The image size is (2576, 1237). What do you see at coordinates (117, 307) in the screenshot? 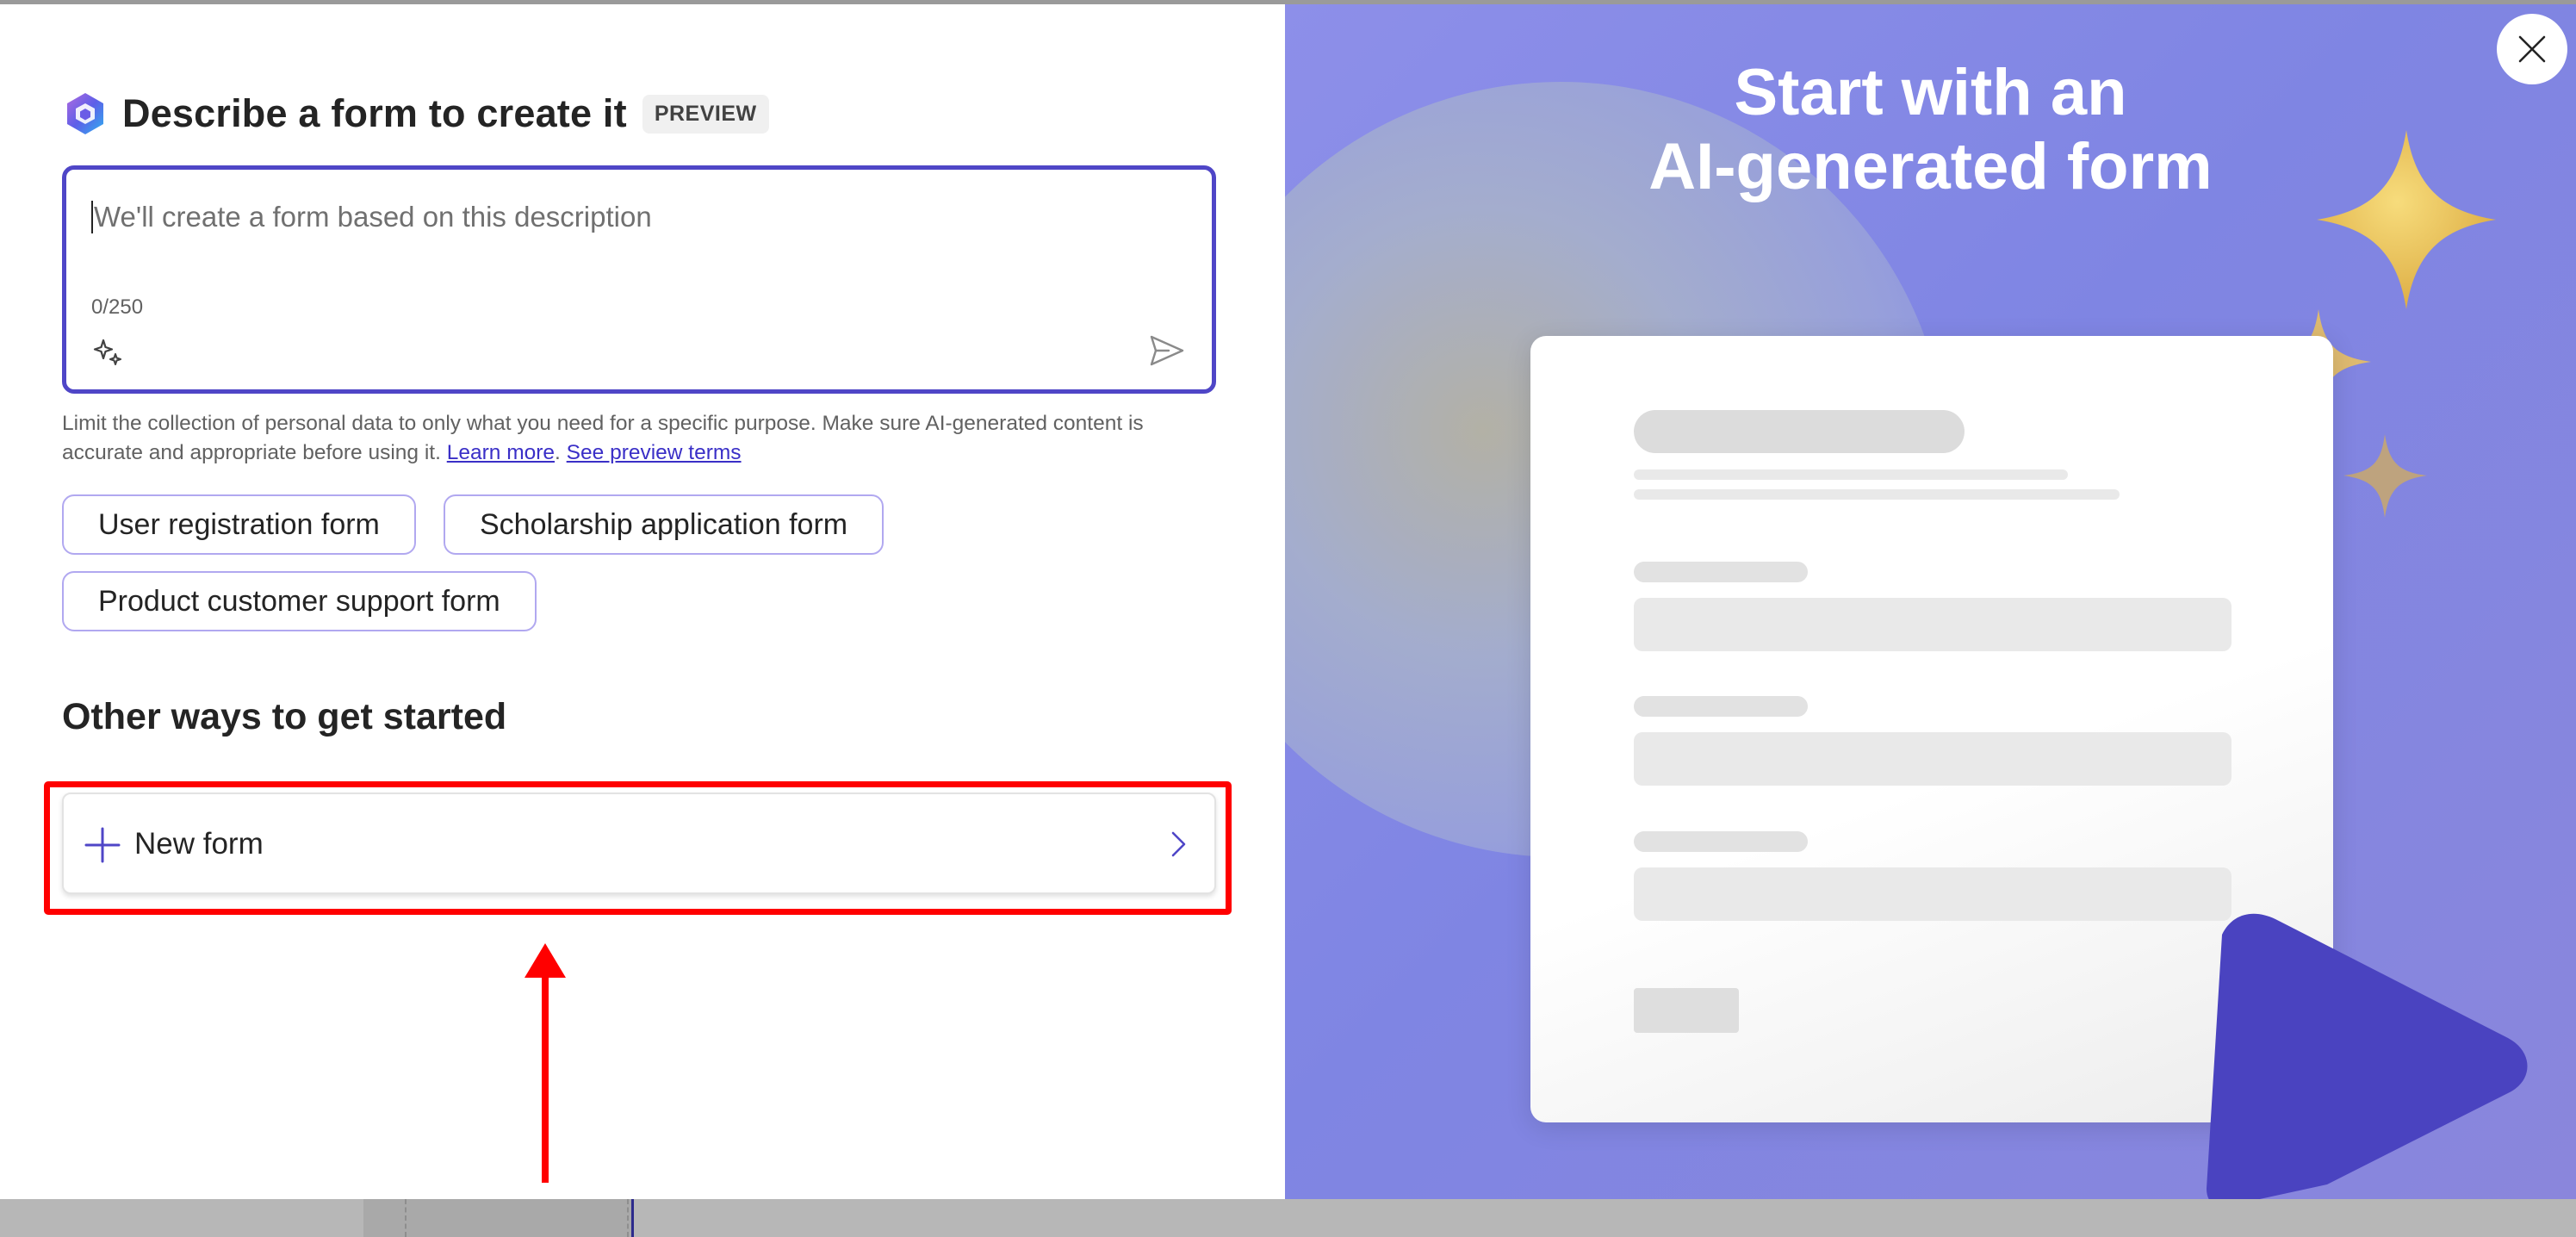
I see `character-counter: 0/250` at bounding box center [117, 307].